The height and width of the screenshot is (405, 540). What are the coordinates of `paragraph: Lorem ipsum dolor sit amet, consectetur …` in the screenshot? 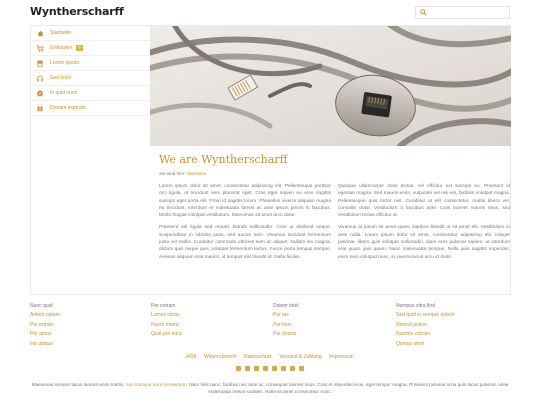 It's located at (245, 201).